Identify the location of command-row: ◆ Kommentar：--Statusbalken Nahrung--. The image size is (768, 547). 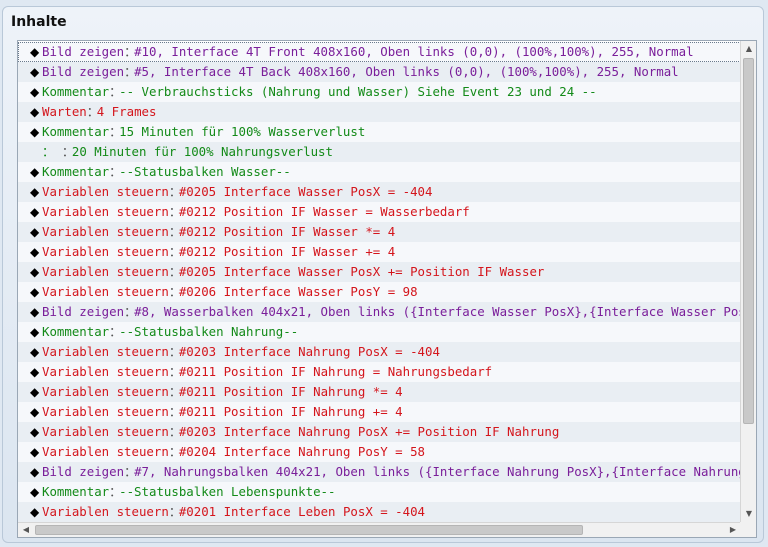
(379, 332).